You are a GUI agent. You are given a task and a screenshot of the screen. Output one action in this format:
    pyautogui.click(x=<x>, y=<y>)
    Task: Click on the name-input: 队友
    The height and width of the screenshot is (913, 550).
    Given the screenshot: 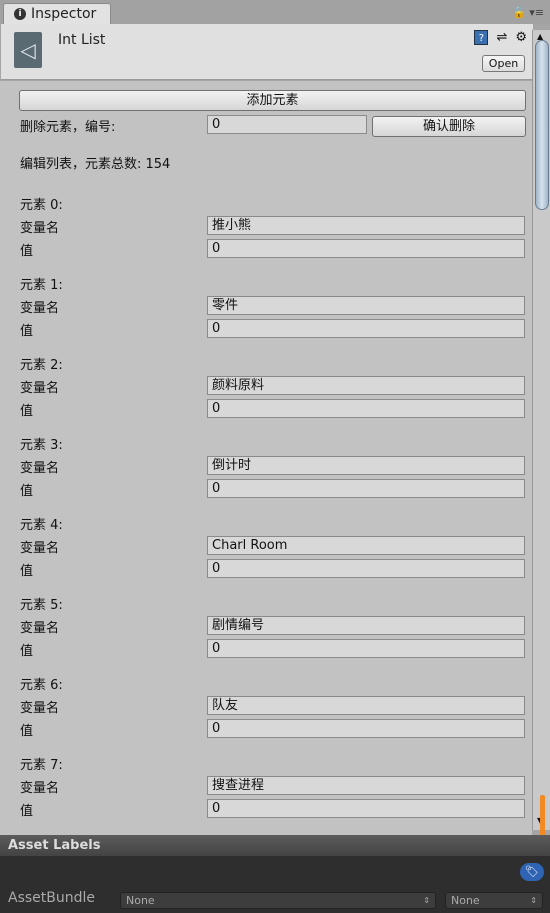 What is the action you would take?
    pyautogui.click(x=366, y=705)
    